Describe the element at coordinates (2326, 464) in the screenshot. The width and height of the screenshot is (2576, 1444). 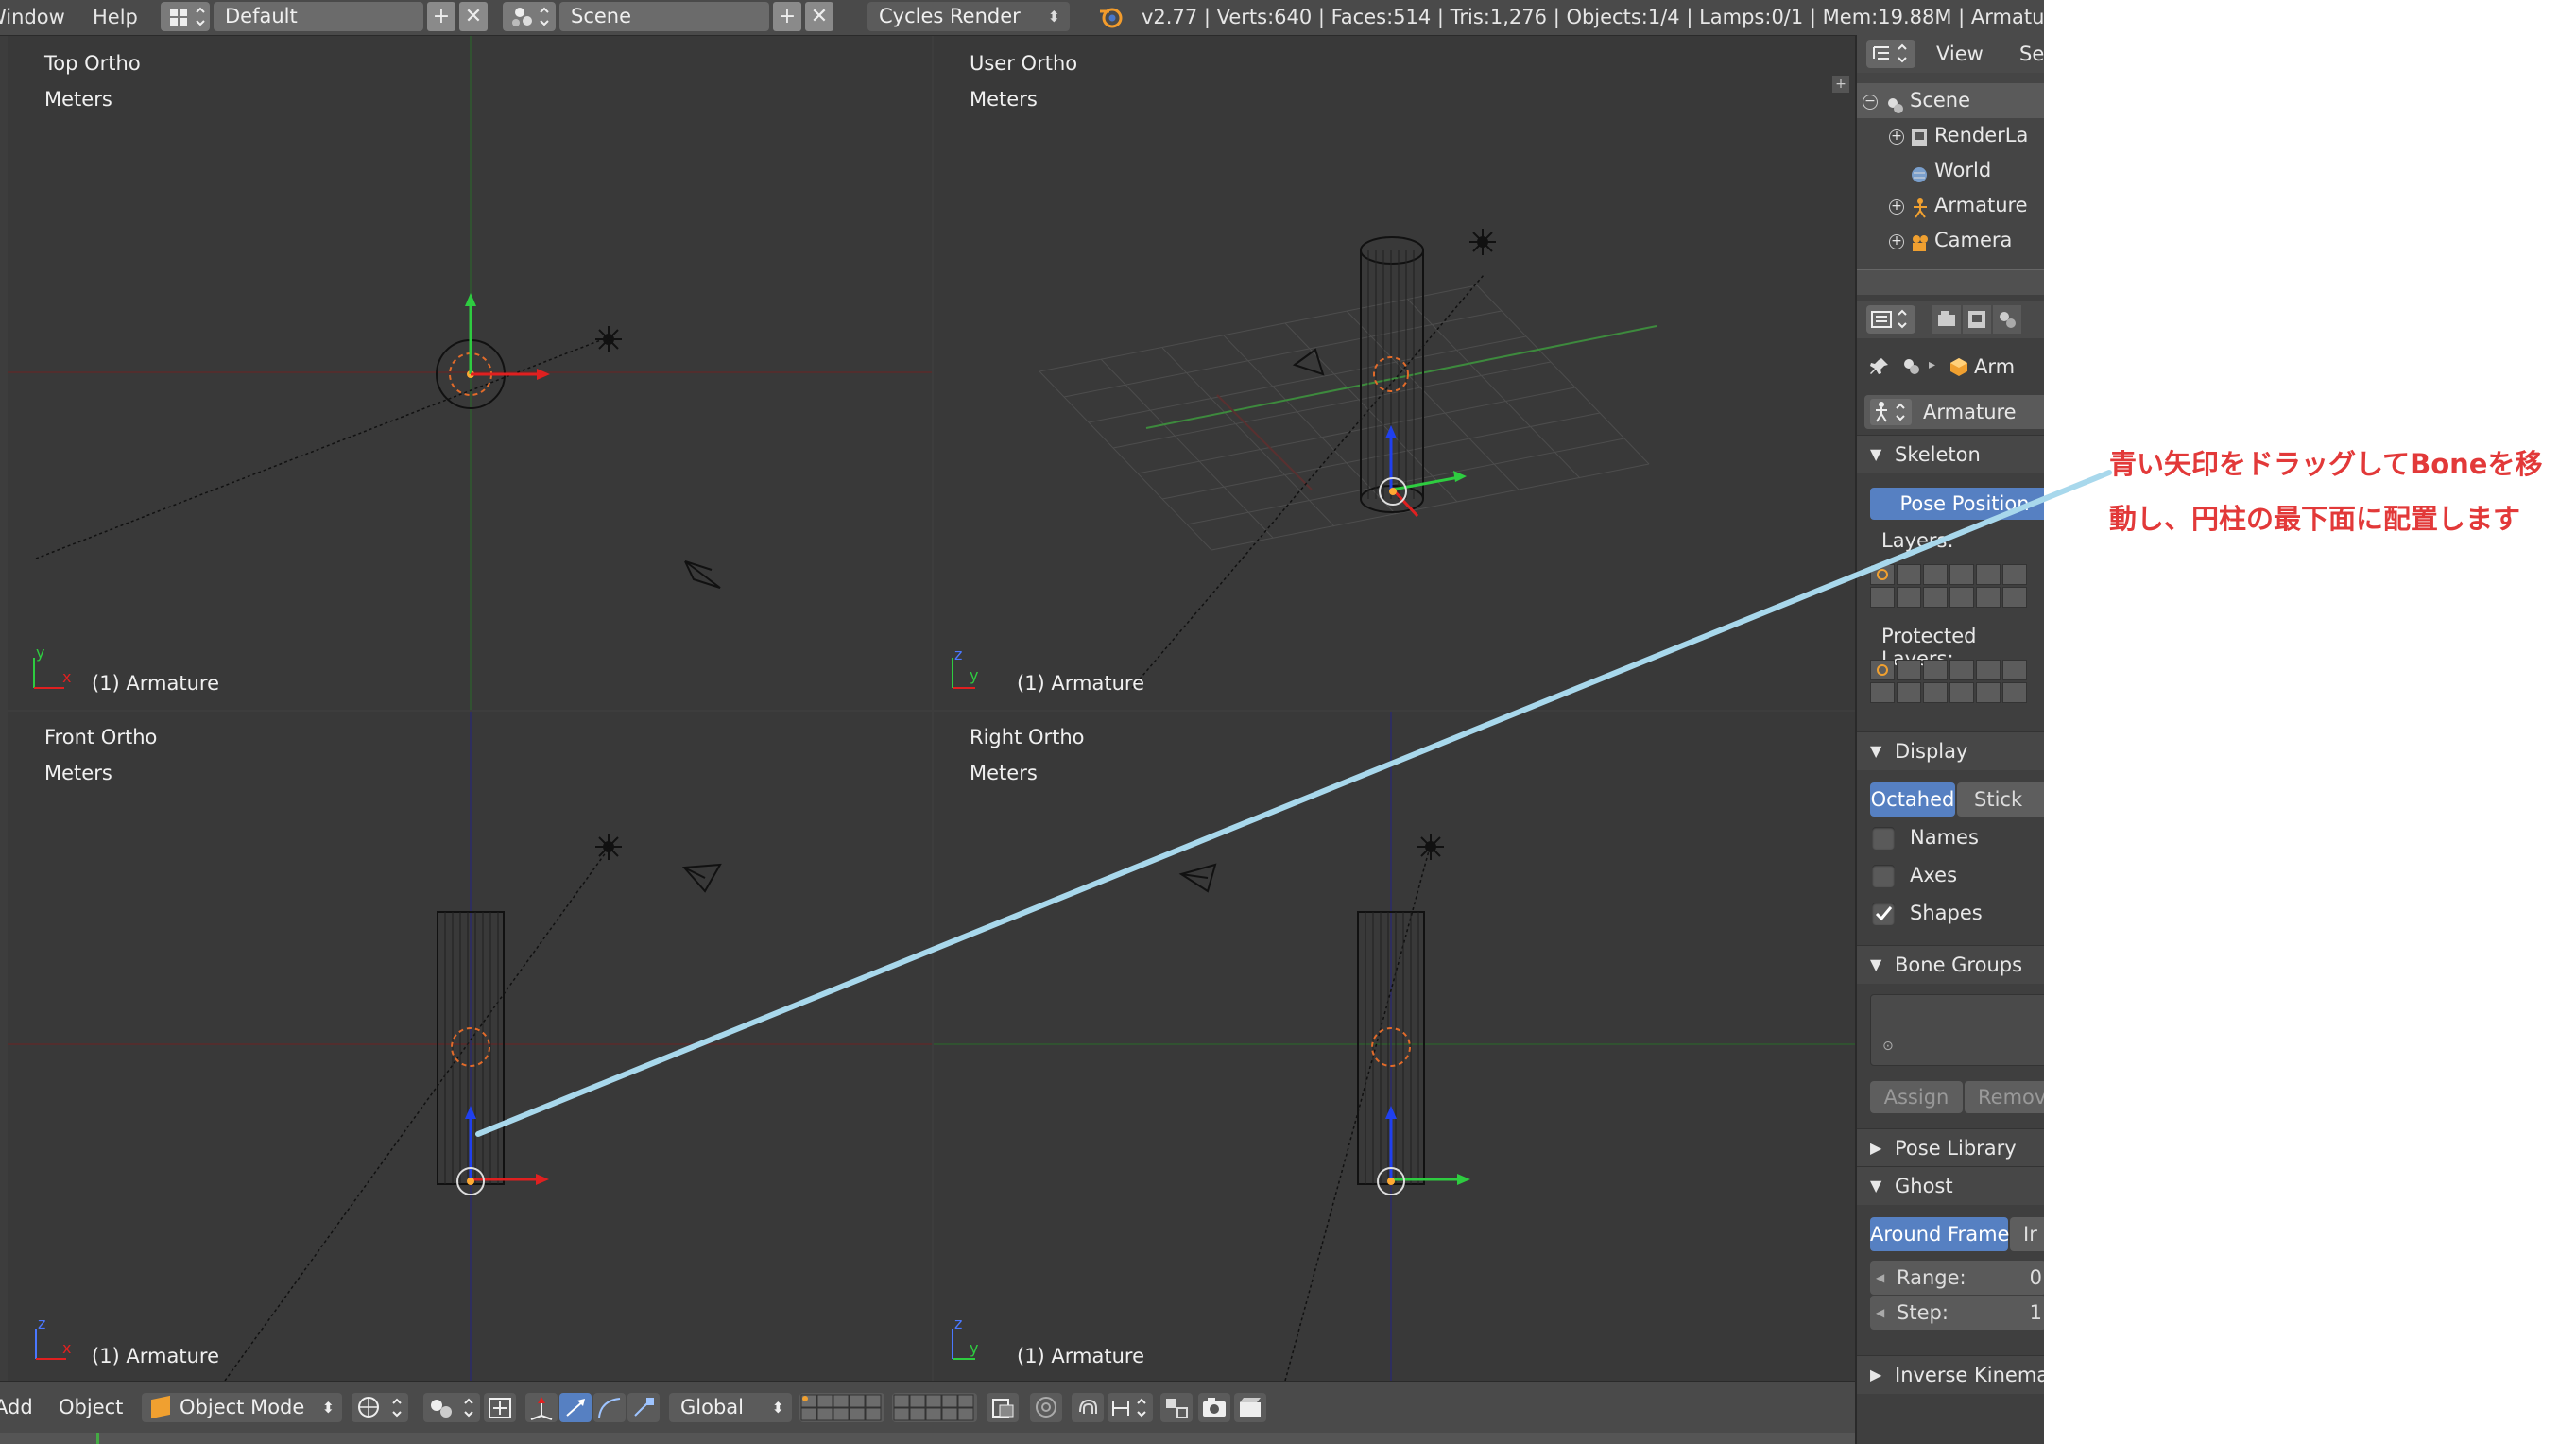
I see `annotation-line-1: 青い矢印をドラッグしてBoneを移` at that location.